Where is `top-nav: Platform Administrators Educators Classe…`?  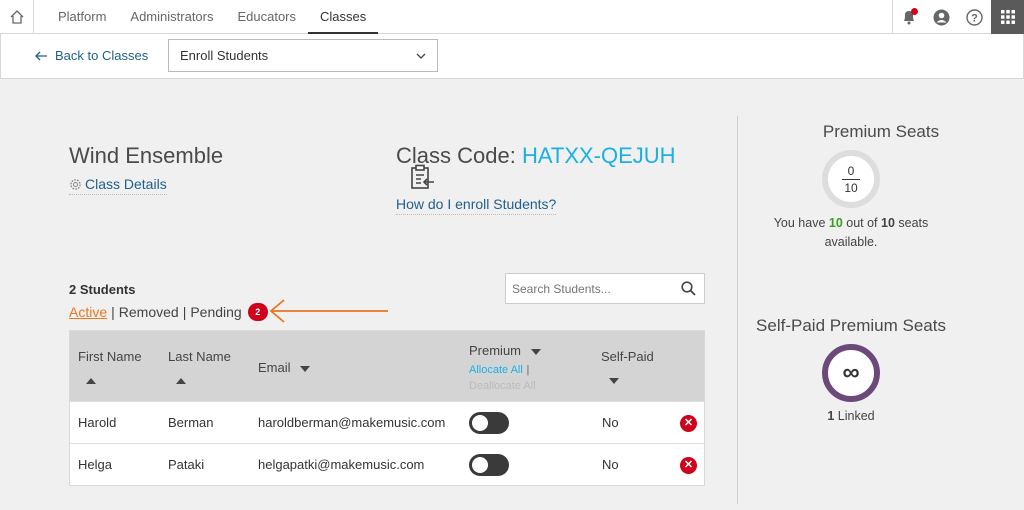
top-nav: Platform Administrators Educators Classe… is located at coordinates (512, 17).